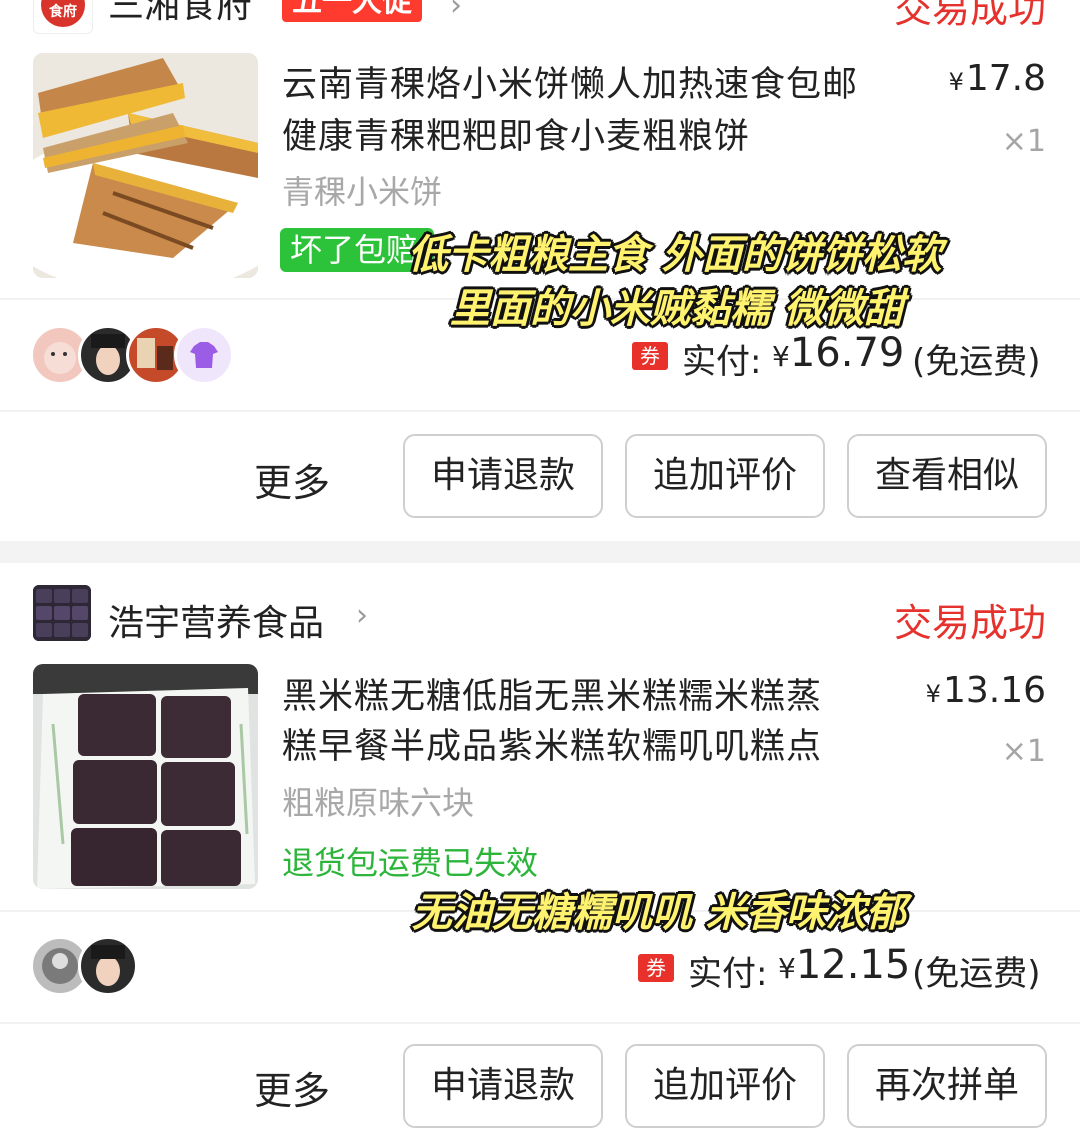 Image resolution: width=1080 pixels, height=1128 pixels. I want to click on price-value: 13.16, so click(994, 690).